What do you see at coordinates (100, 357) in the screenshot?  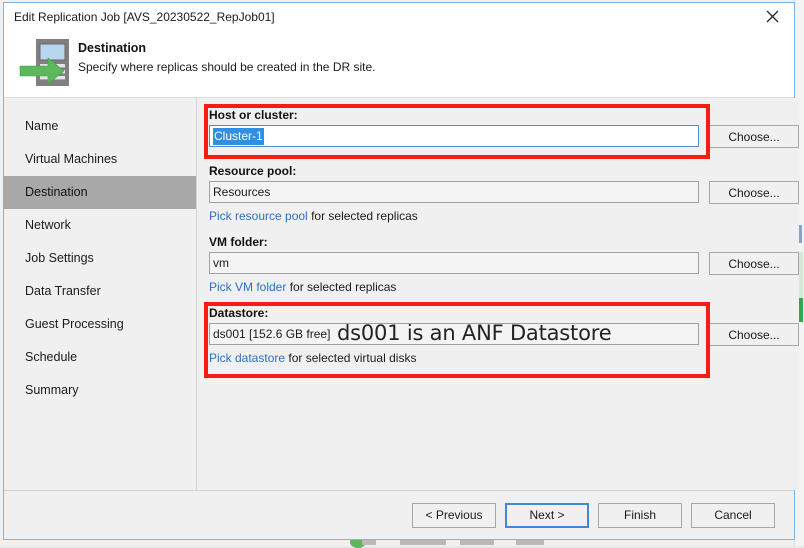 I see `sidebar-item-schedule: Schedule` at bounding box center [100, 357].